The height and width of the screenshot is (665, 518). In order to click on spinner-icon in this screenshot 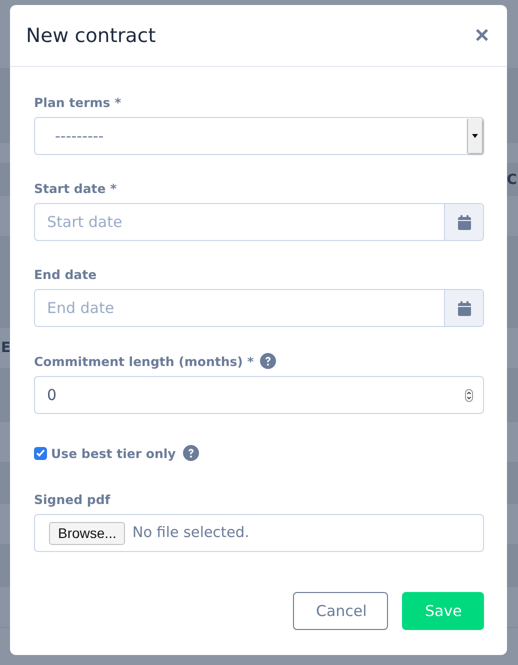, I will do `click(469, 395)`.